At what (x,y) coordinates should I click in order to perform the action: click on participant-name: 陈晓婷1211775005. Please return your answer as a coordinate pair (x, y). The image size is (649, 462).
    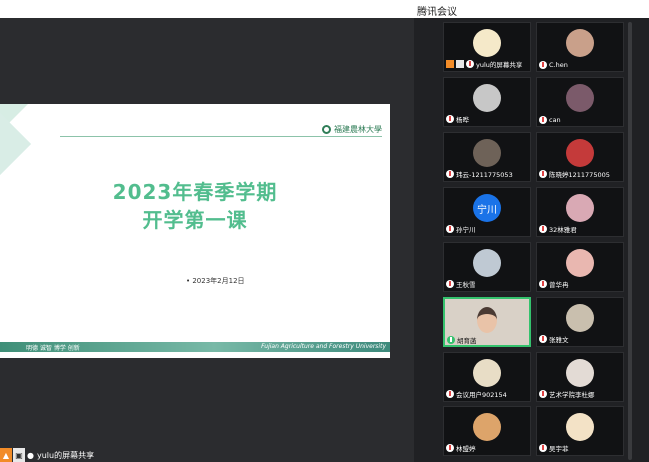
    Looking at the image, I should click on (579, 175).